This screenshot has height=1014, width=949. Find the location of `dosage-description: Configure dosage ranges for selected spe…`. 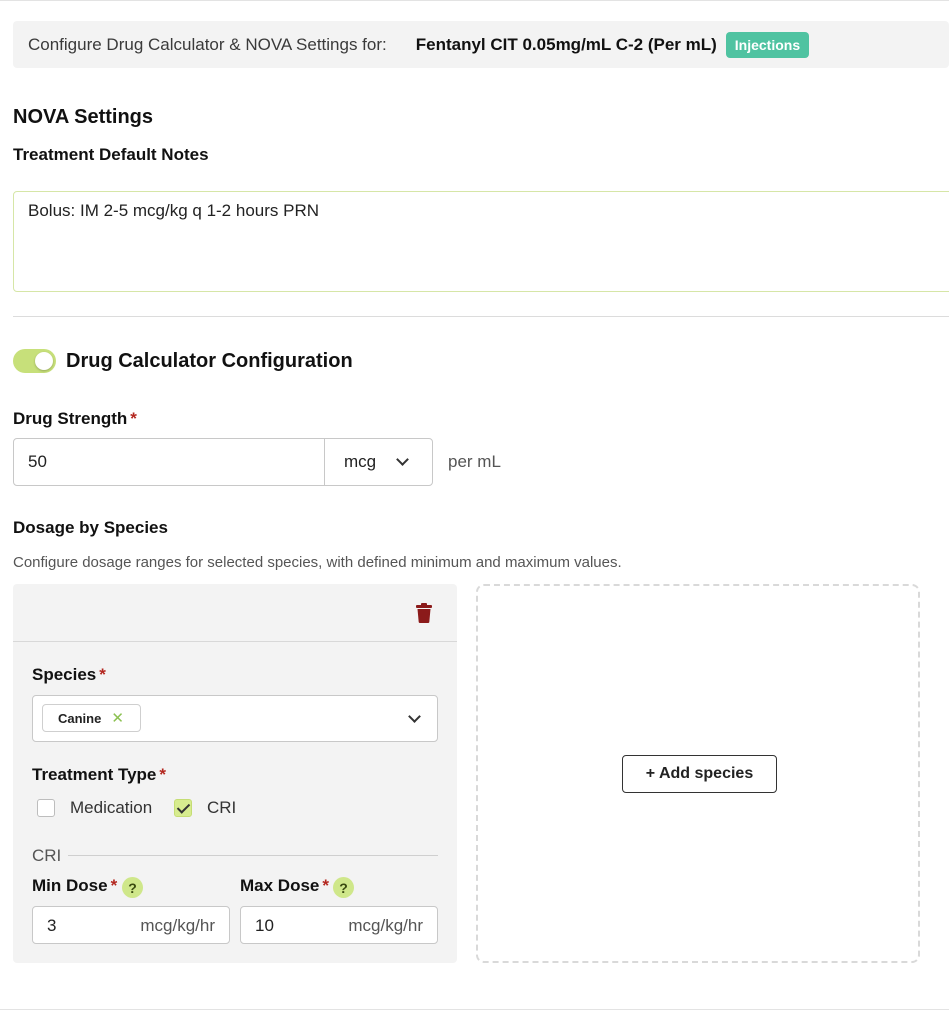

dosage-description: Configure dosage ranges for selected spe… is located at coordinates (317, 562).